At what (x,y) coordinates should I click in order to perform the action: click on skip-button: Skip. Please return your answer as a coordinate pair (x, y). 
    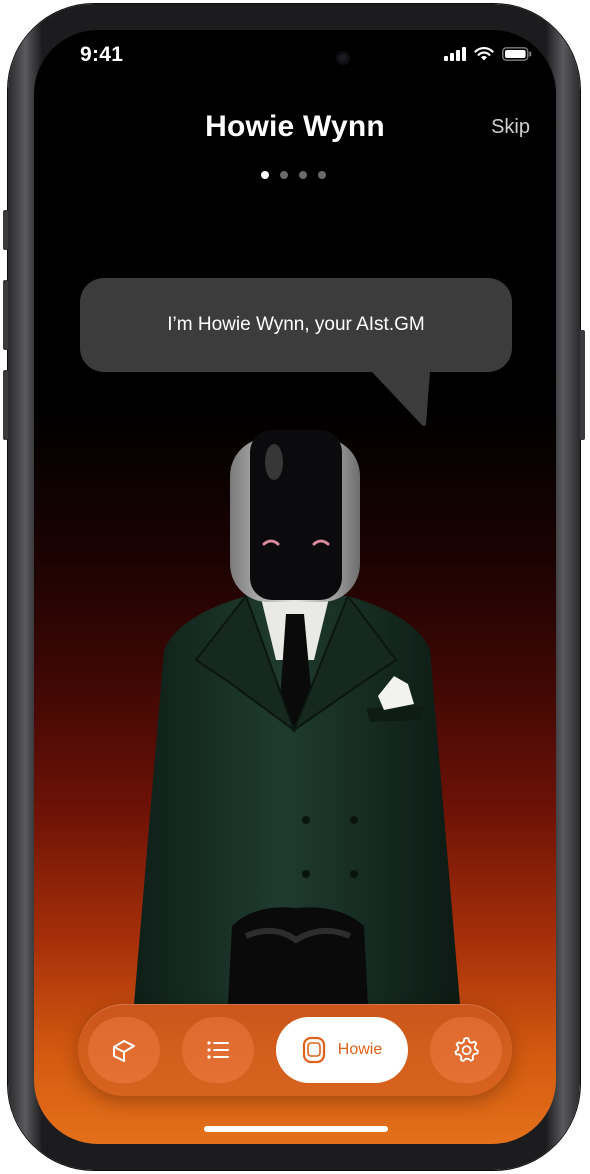
    Looking at the image, I should click on (510, 127).